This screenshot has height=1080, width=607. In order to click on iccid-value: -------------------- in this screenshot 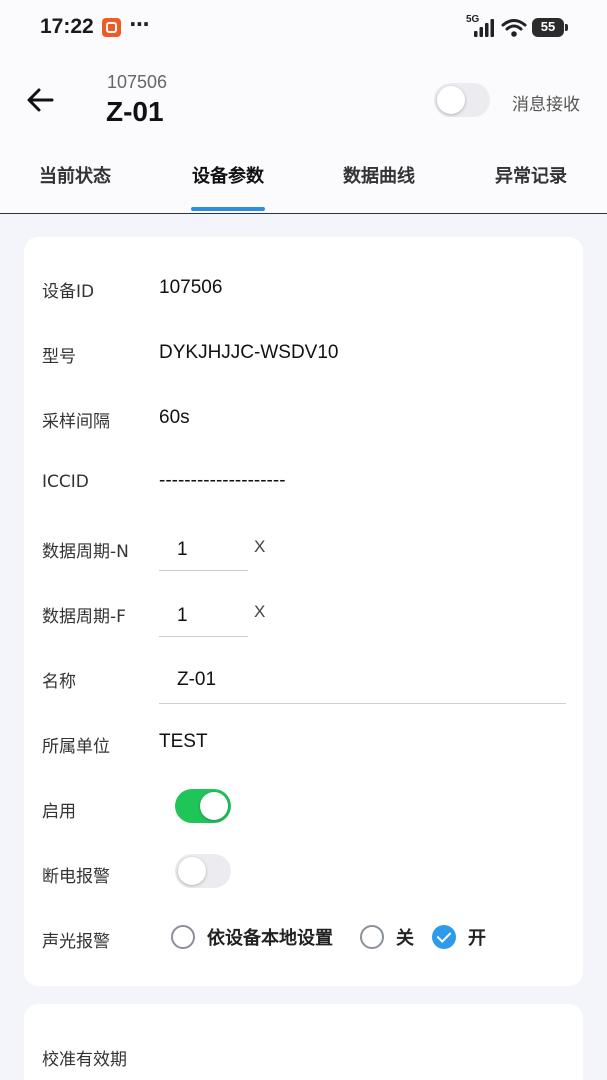, I will do `click(222, 480)`.